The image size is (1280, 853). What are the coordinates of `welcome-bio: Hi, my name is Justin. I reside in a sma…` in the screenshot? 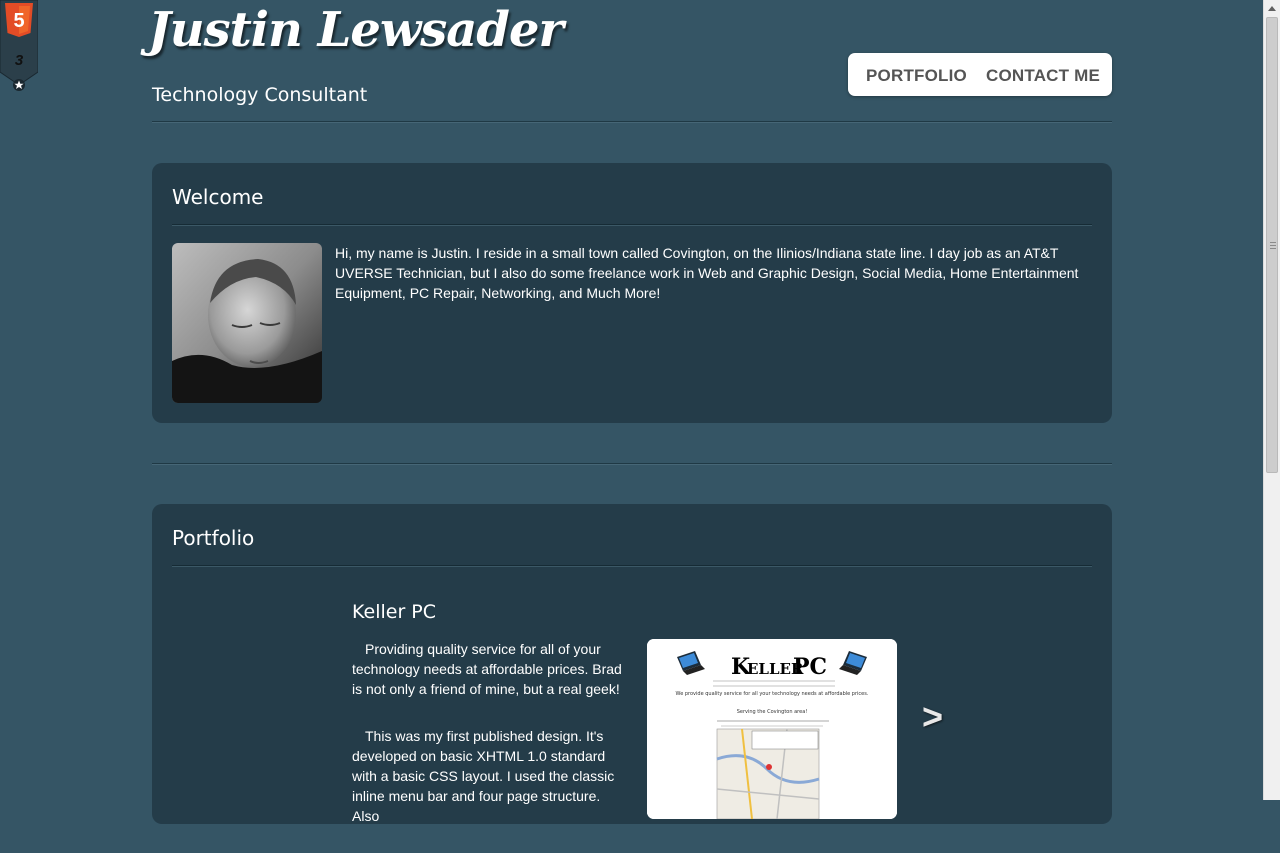 It's located at (707, 273).